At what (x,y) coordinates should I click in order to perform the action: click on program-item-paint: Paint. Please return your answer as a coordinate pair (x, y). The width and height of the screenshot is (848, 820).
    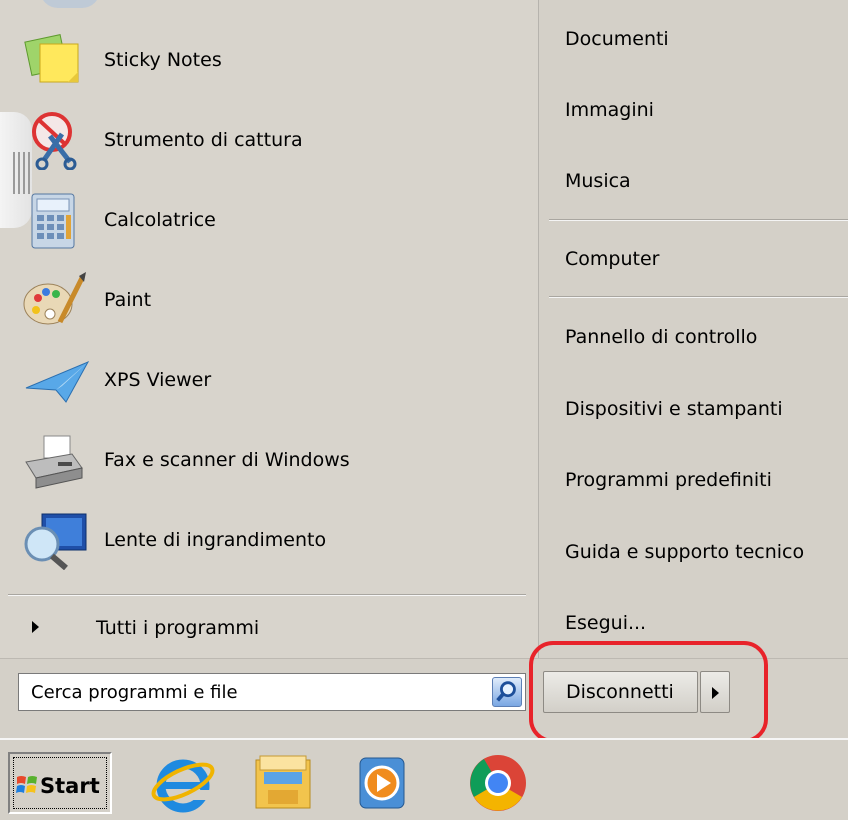
    Looking at the image, I should click on (272, 301).